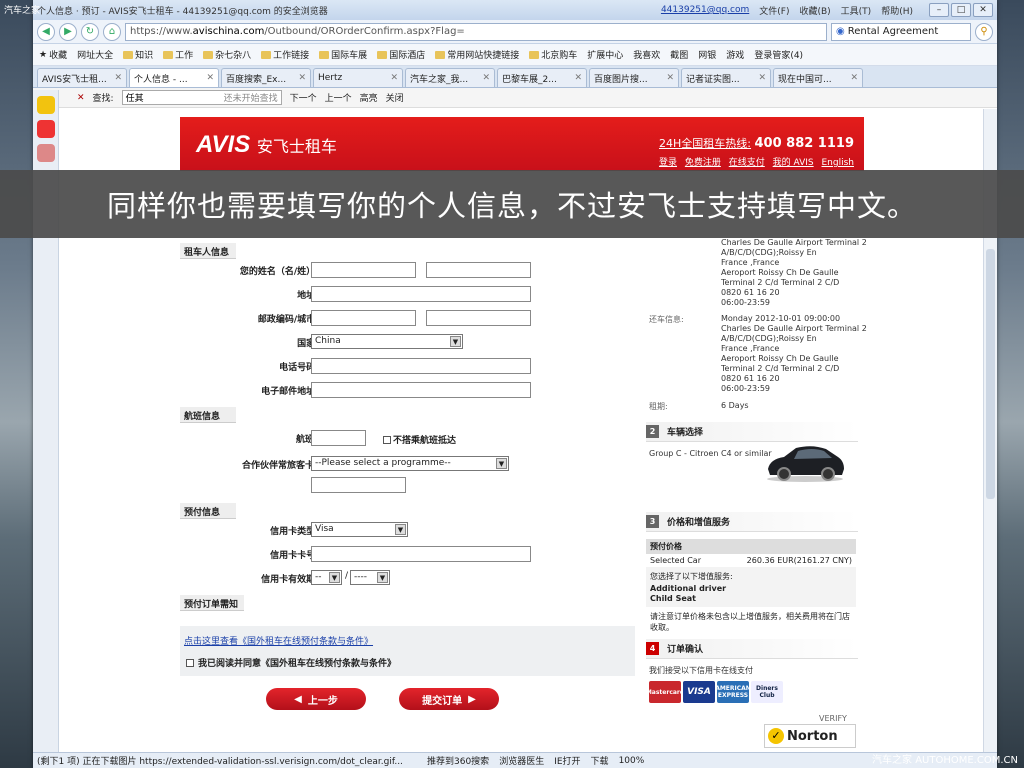 The width and height of the screenshot is (1024, 768). I want to click on fav-item: 网址大全, so click(95, 54).